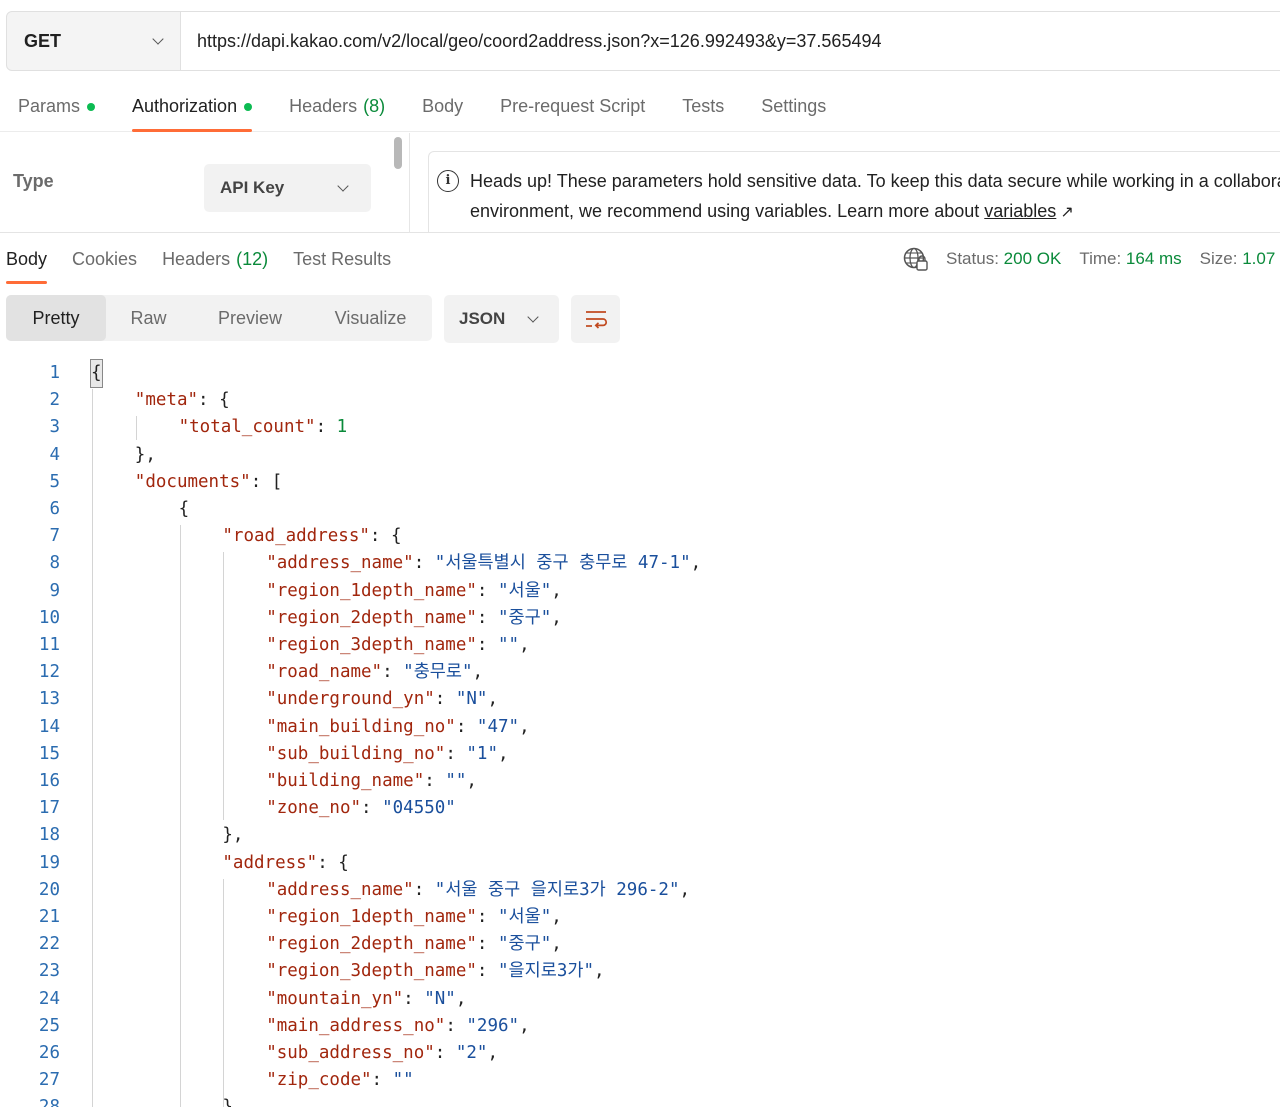  Describe the element at coordinates (342, 427) in the screenshot. I see `json-number: 1` at that location.